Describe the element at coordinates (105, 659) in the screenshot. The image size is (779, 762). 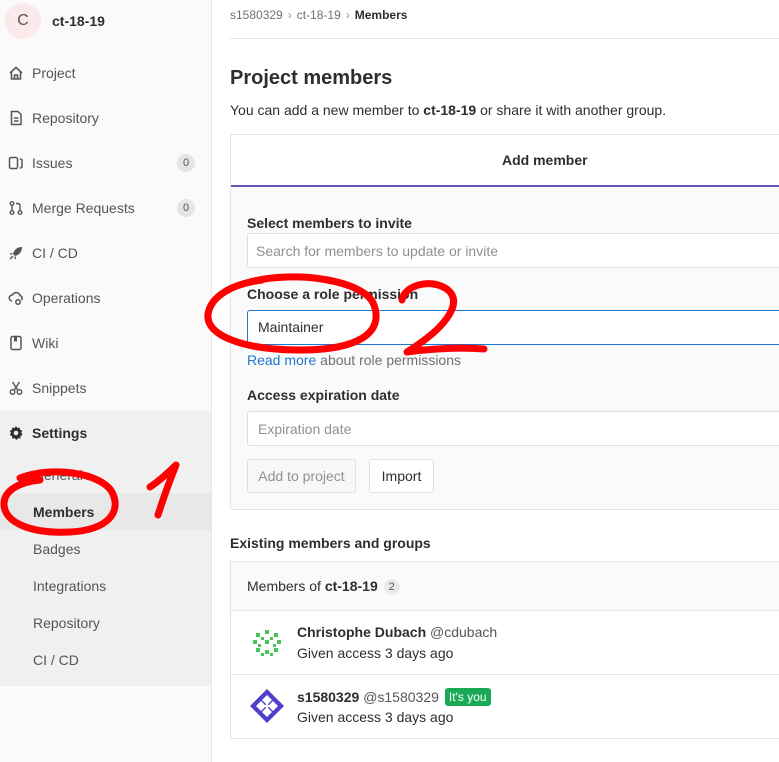
I see `settings-sub-ci-cd: CI / CD` at that location.